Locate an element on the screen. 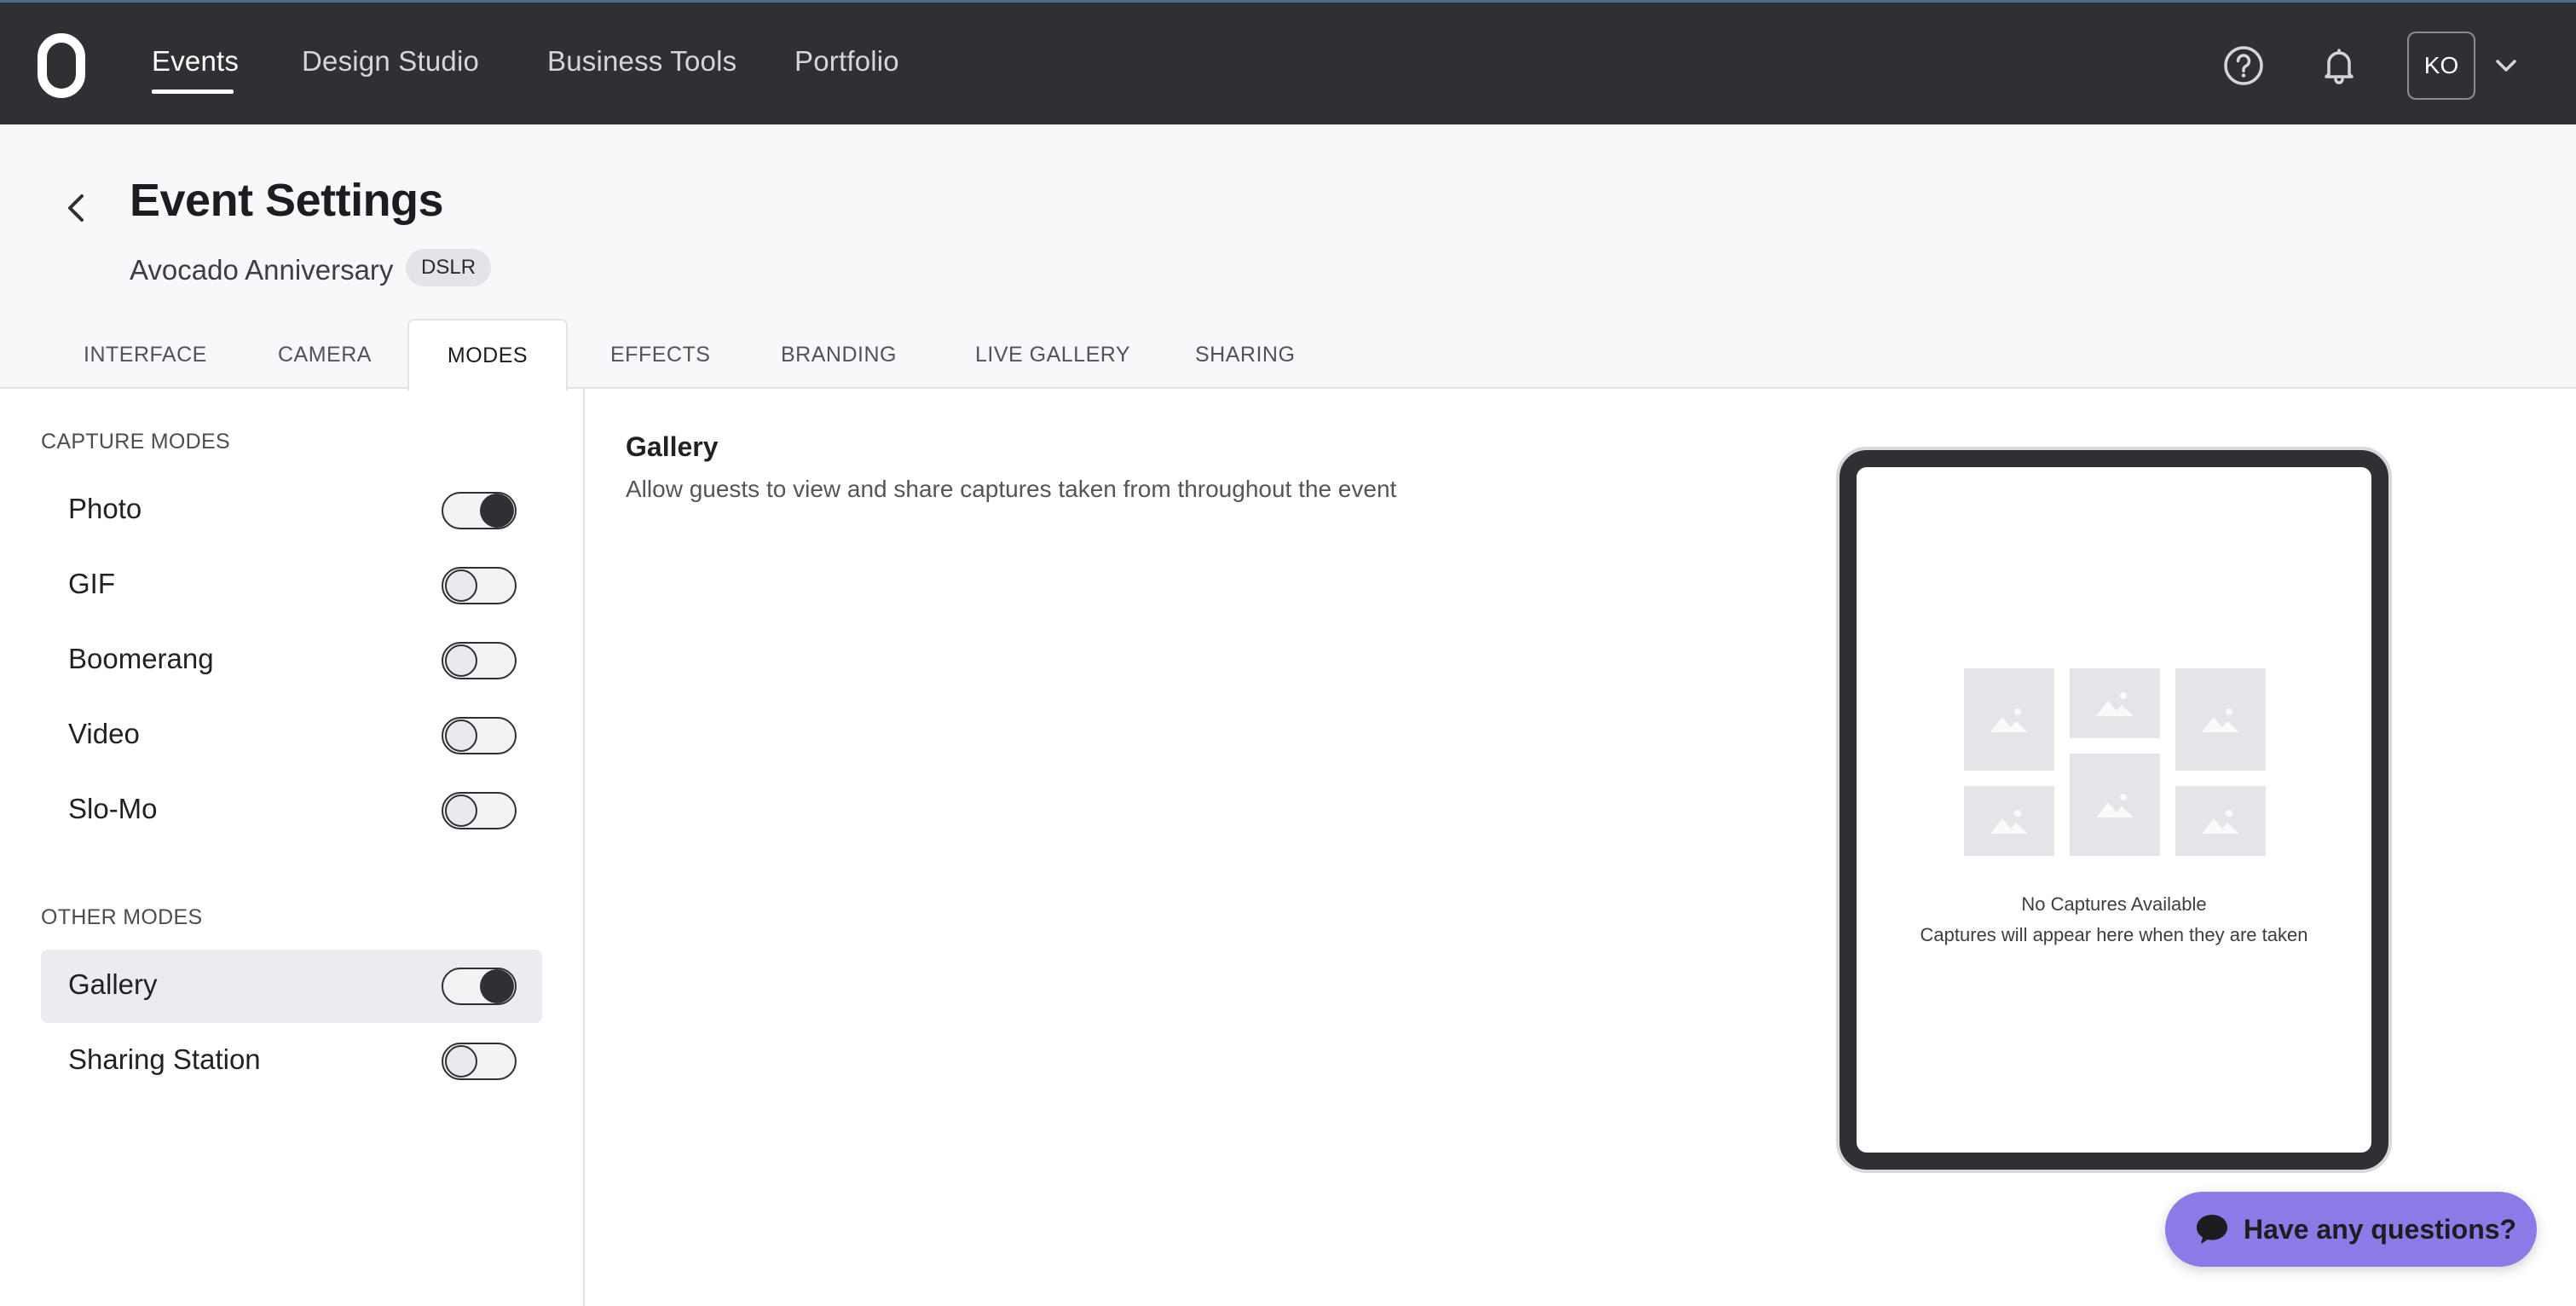 Image resolution: width=2576 pixels, height=1306 pixels. slo-mo-toggle is located at coordinates (479, 810).